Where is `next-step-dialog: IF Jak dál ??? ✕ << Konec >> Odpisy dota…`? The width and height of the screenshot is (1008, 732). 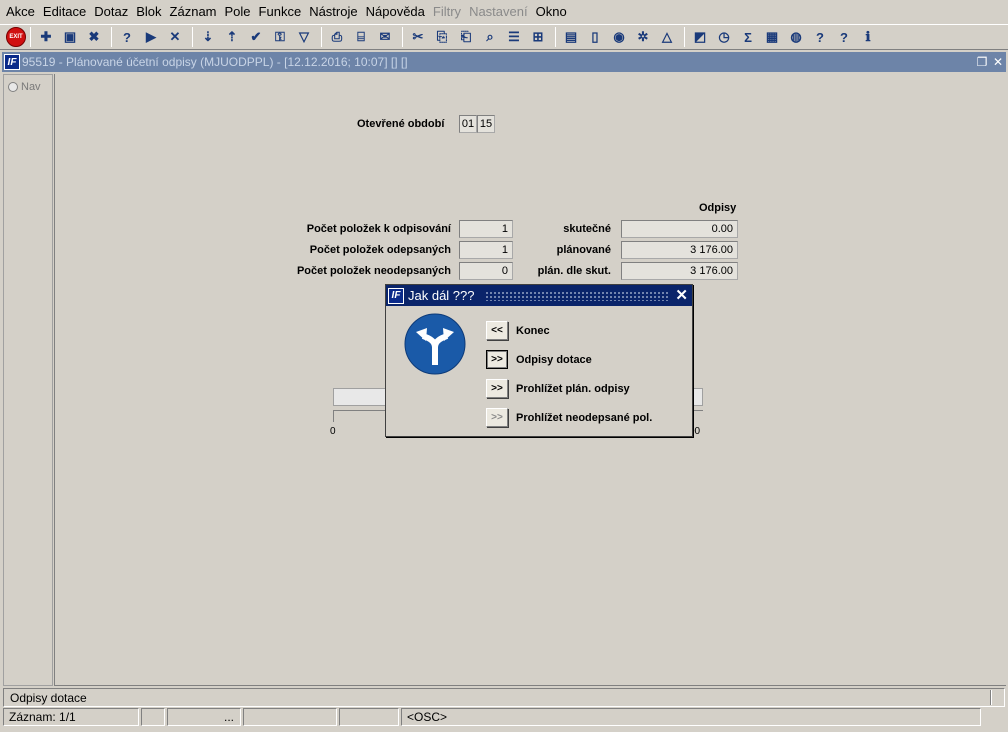
next-step-dialog: IF Jak dál ??? ✕ << Konec >> Odpisy dota… is located at coordinates (539, 360).